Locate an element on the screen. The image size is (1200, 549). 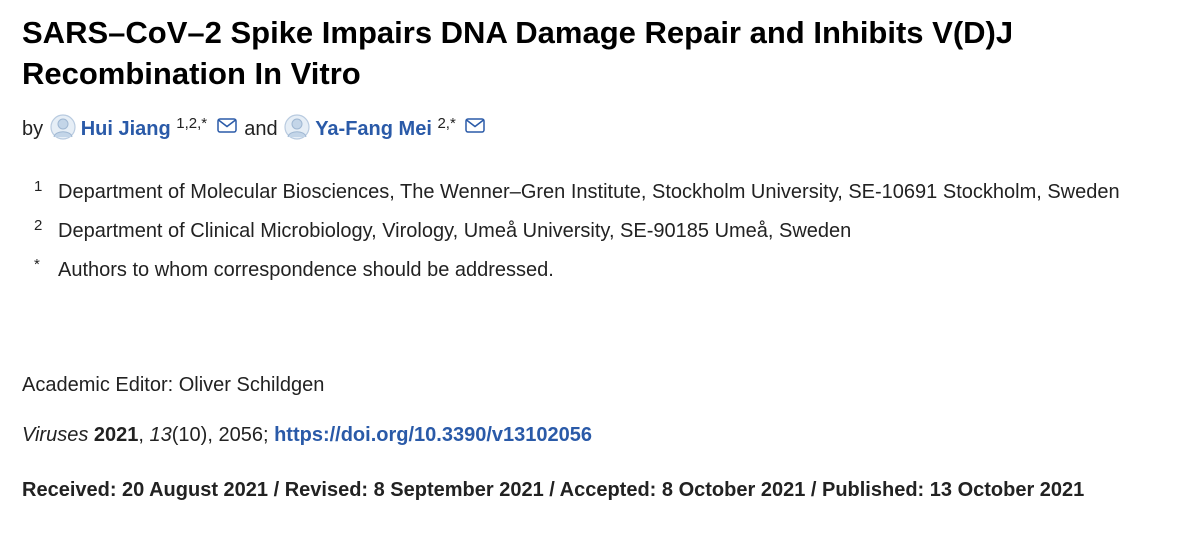
journal-name: Viruses is located at coordinates (55, 435).